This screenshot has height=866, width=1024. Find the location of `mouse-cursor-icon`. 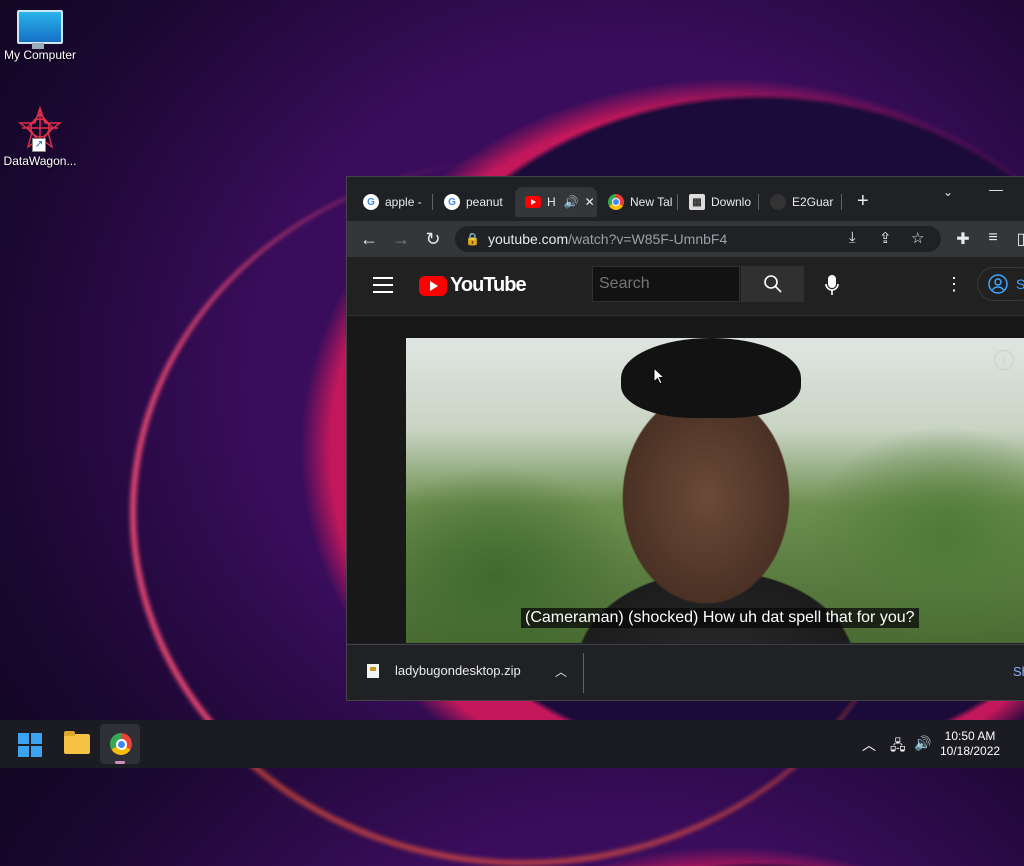

mouse-cursor-icon is located at coordinates (659, 376).